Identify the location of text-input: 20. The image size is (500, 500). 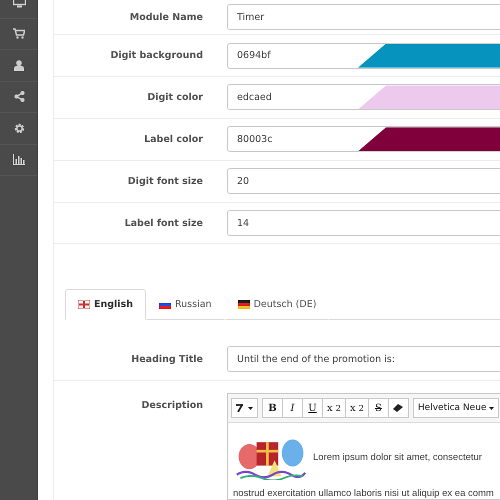
(363, 181).